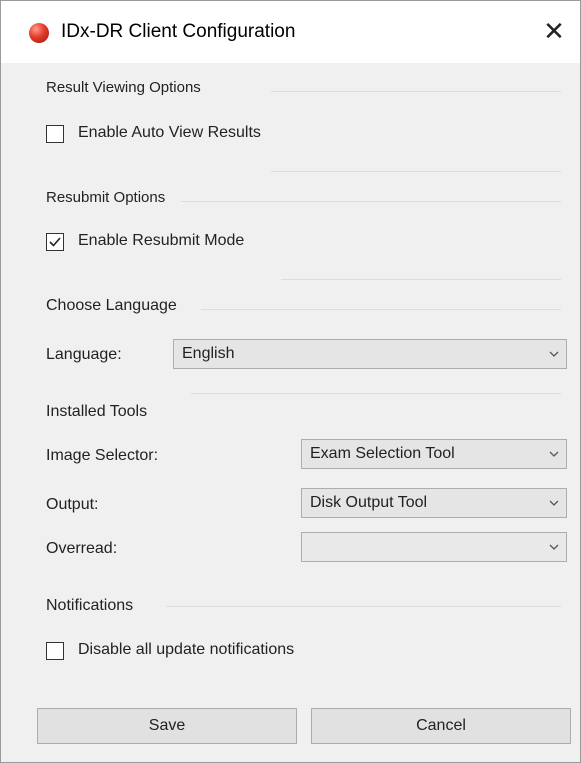 The image size is (581, 763). I want to click on checkmark-icon, so click(55, 242).